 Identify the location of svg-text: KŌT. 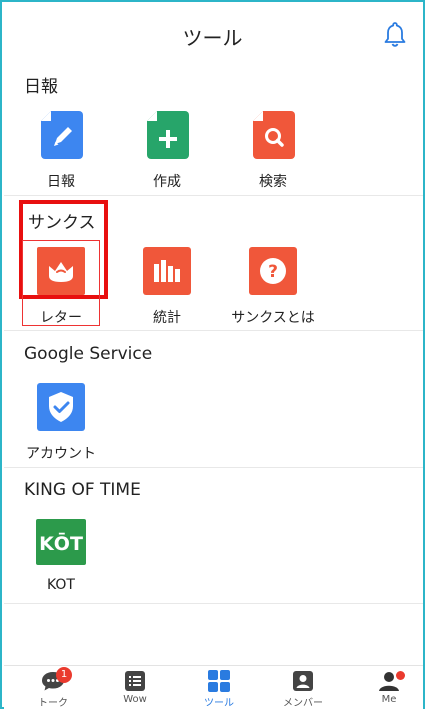
(61, 543).